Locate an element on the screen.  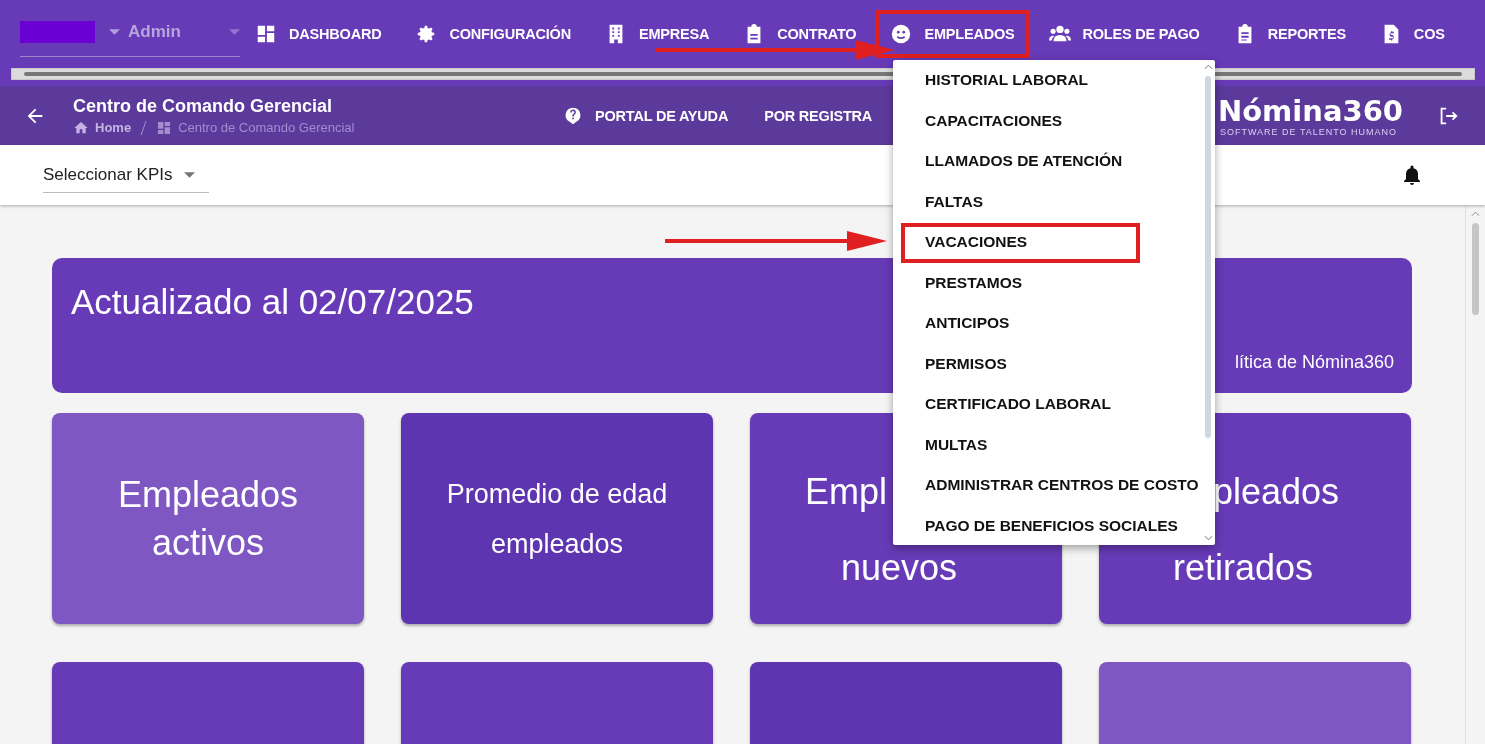
logo-text: Nómina360 is located at coordinates (1310, 110).